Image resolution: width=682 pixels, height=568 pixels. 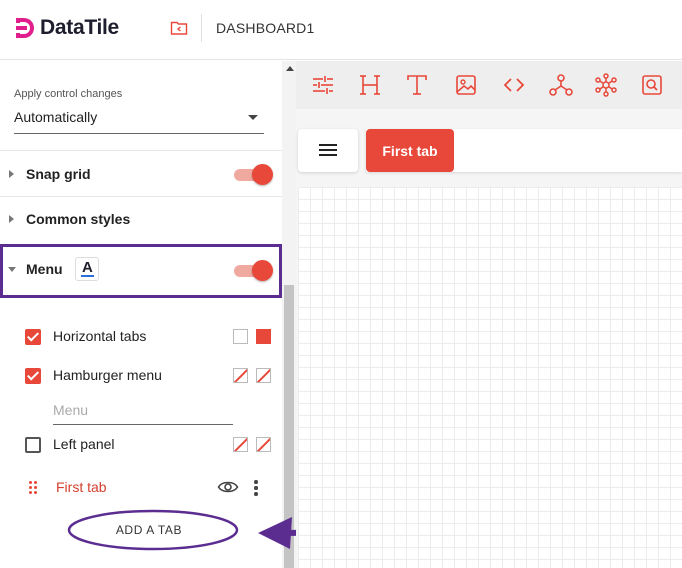 I want to click on horizontal-tabs-accent-swatch, so click(x=263, y=336).